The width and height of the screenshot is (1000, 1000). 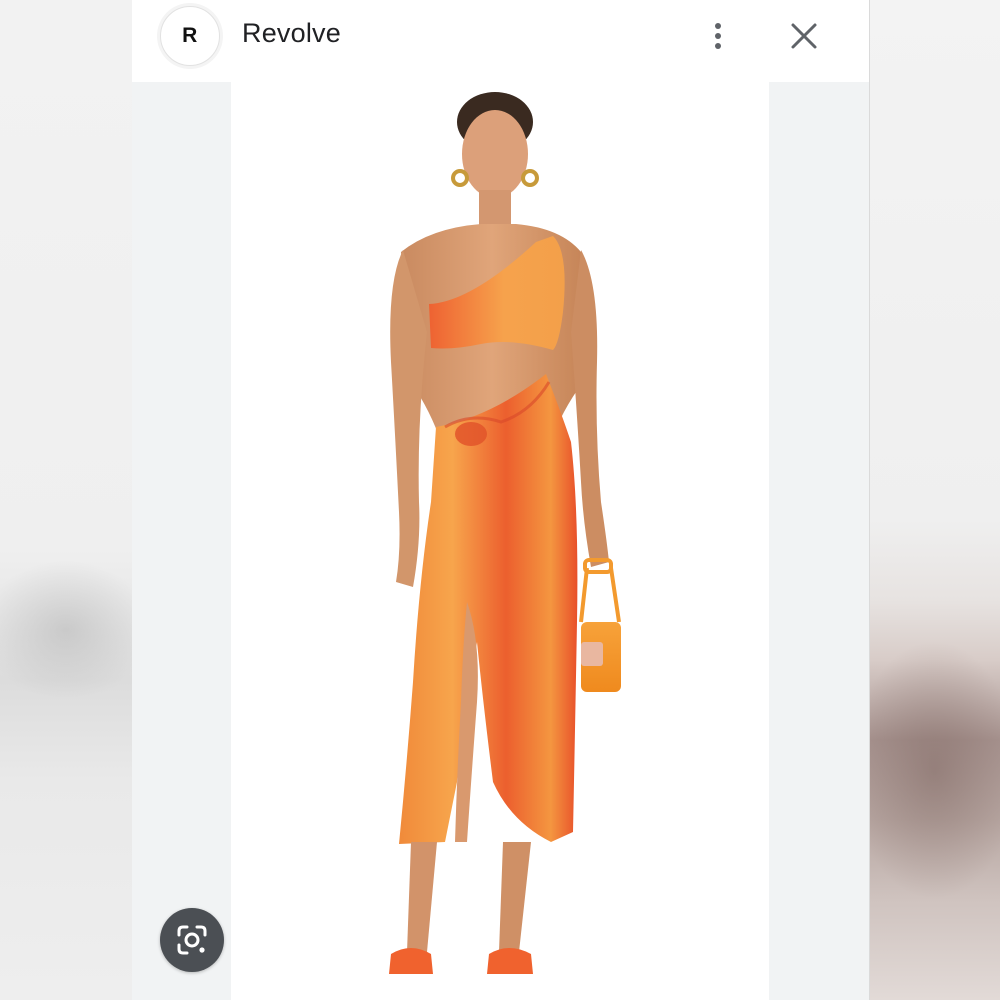 What do you see at coordinates (934, 500) in the screenshot?
I see `blurred-backdrop-right` at bounding box center [934, 500].